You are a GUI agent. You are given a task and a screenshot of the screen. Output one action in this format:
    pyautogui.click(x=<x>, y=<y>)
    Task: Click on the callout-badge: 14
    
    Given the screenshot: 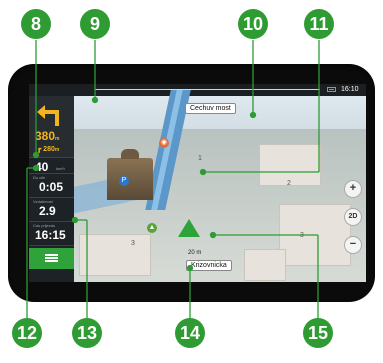 What is the action you would take?
    pyautogui.click(x=190, y=333)
    